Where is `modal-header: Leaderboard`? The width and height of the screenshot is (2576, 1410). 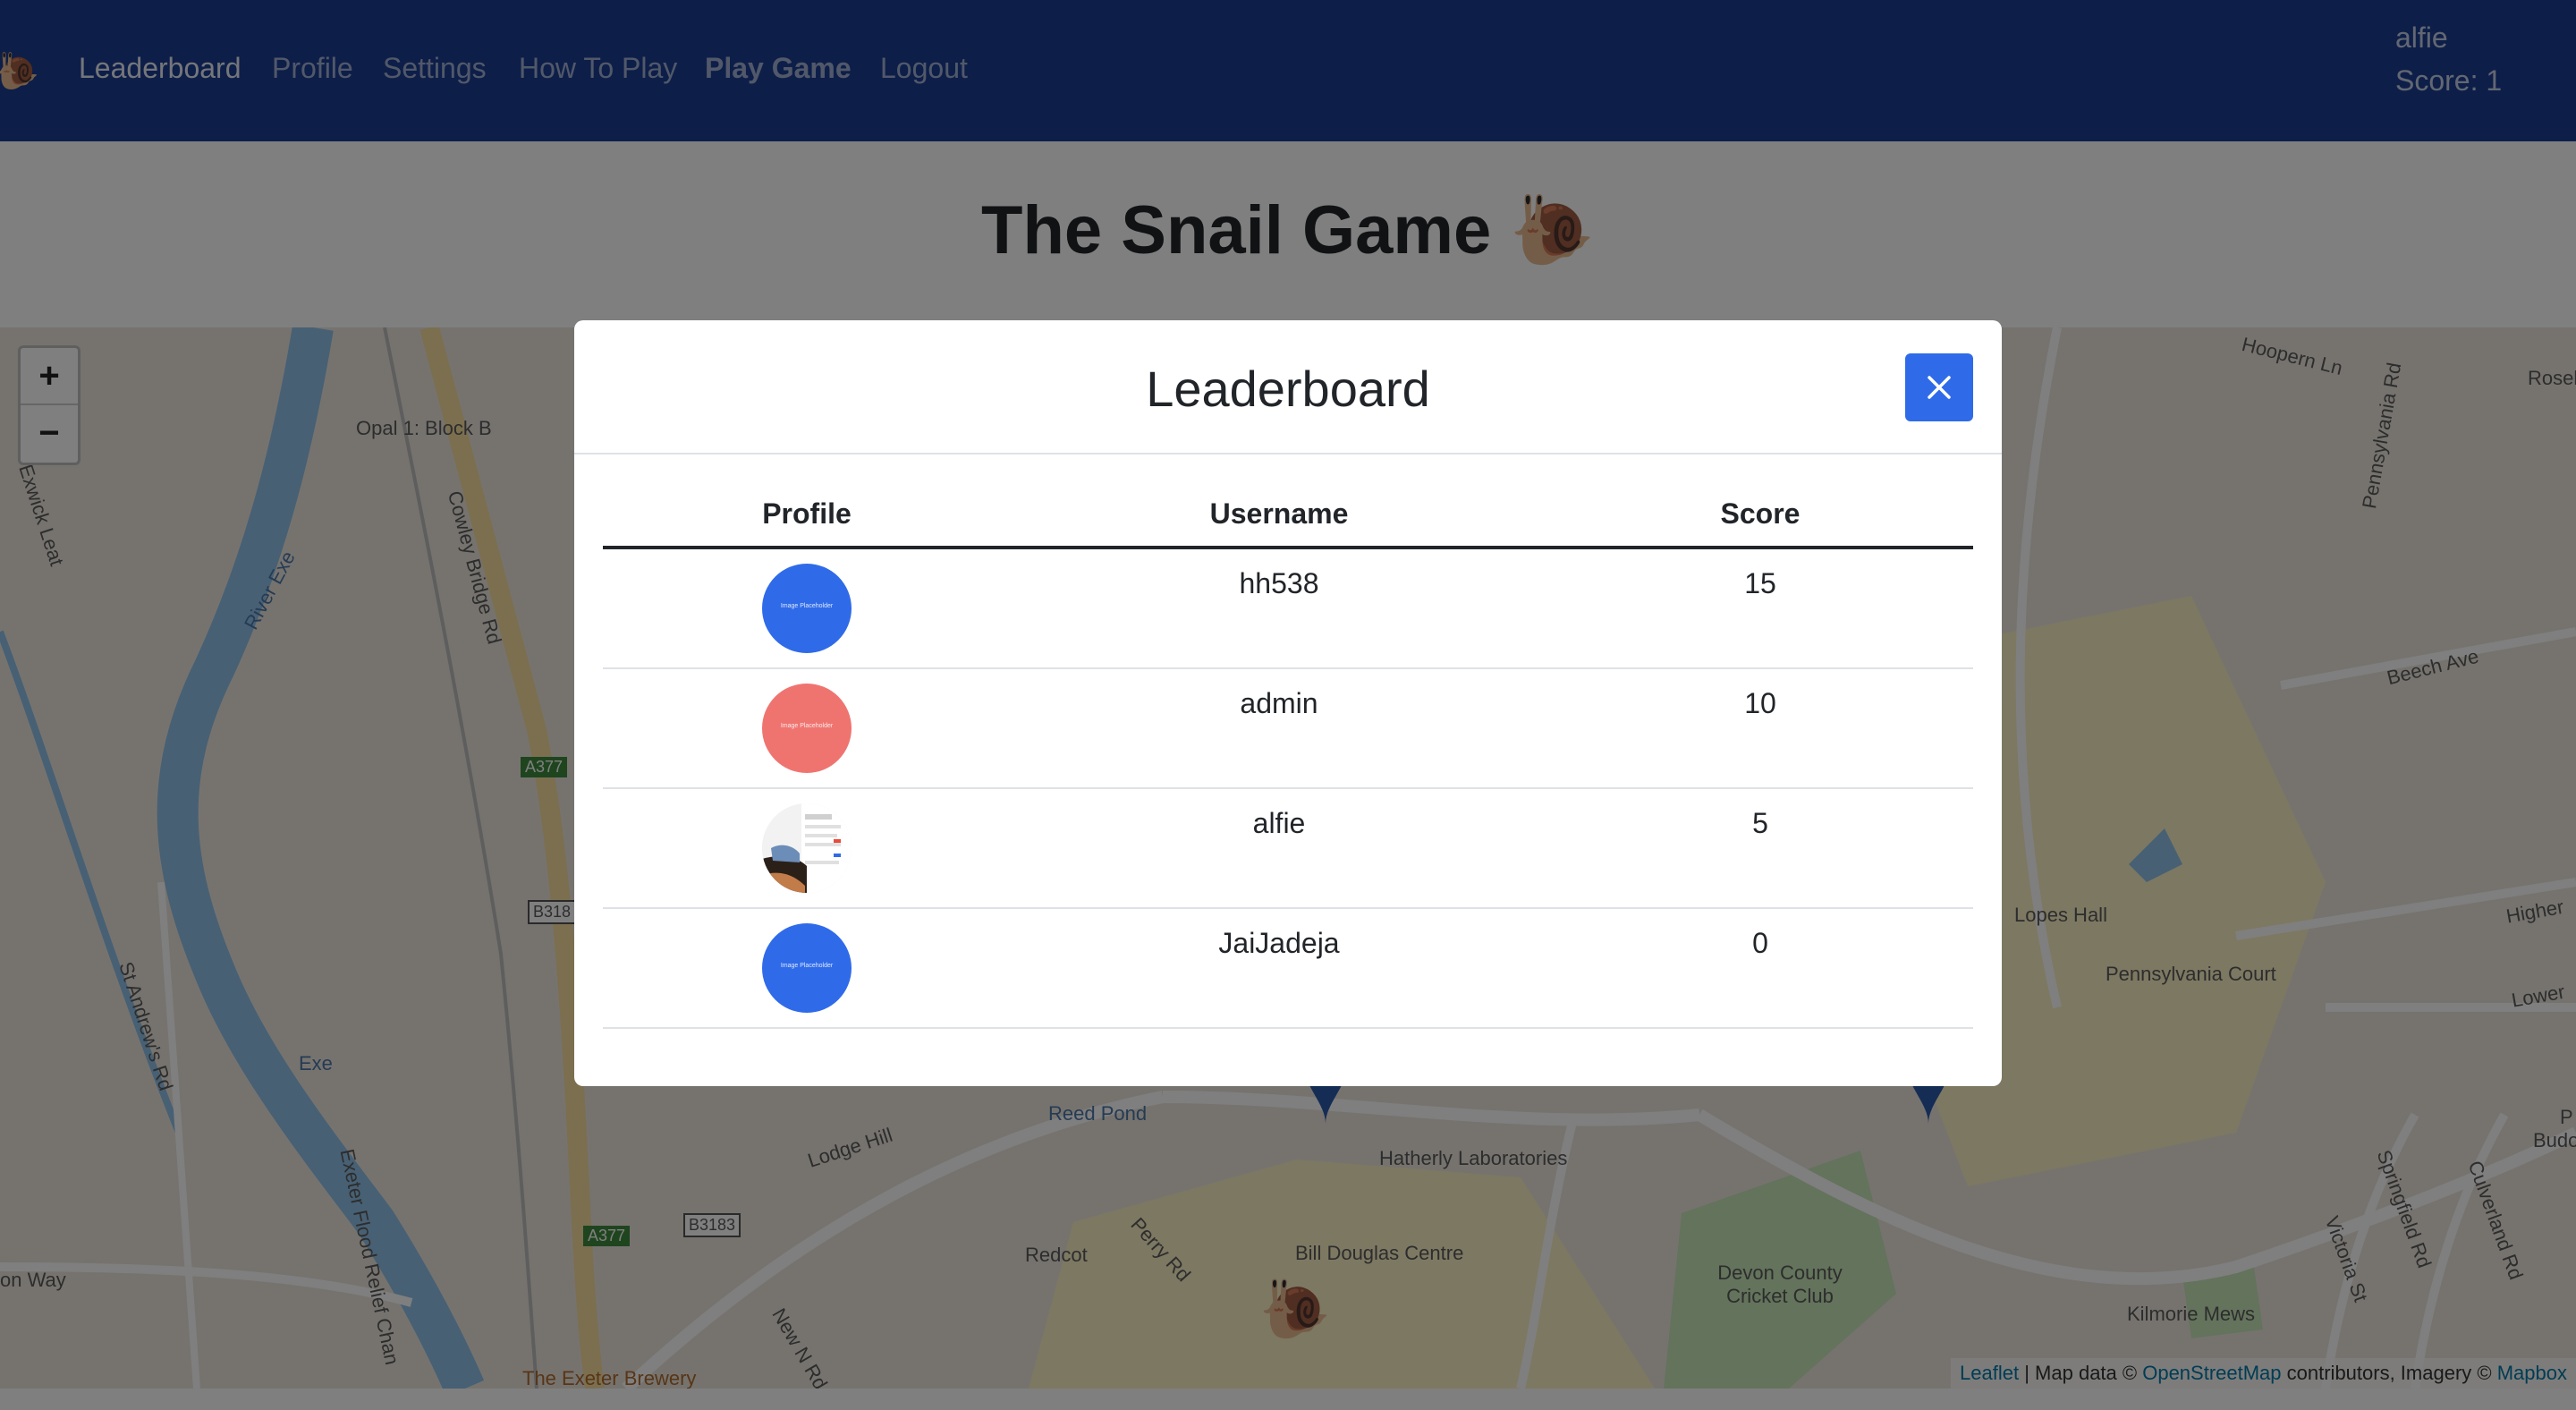 modal-header: Leaderboard is located at coordinates (1288, 387).